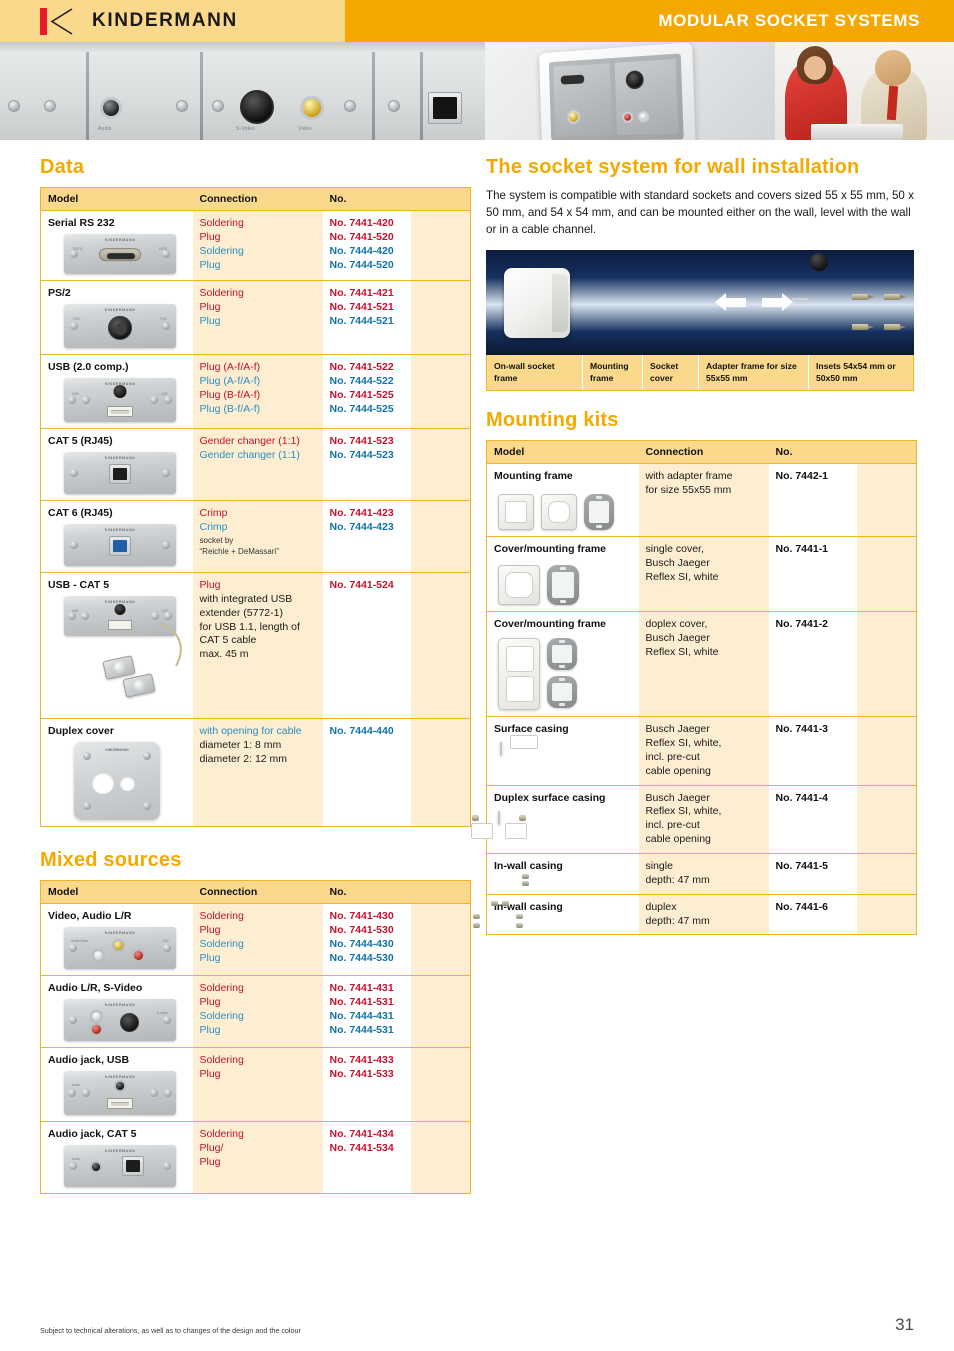 The image size is (954, 1351). Describe the element at coordinates (802, 906) in the screenshot. I see `article-number: No. 7441-6` at that location.